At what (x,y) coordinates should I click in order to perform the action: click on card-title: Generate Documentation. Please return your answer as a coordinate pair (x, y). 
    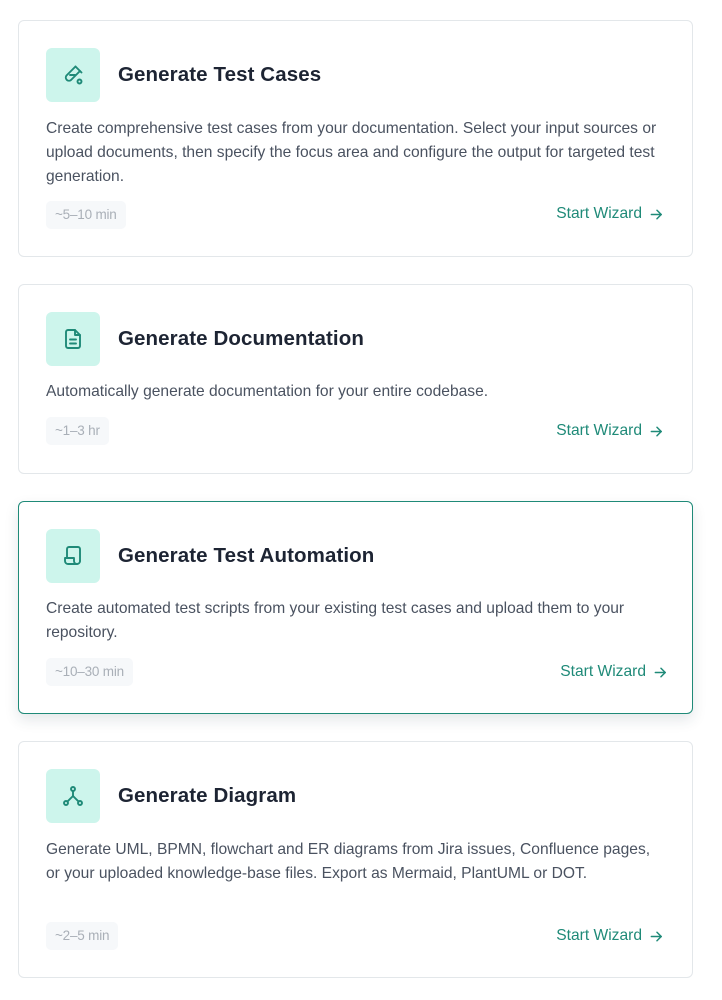
    Looking at the image, I should click on (241, 338).